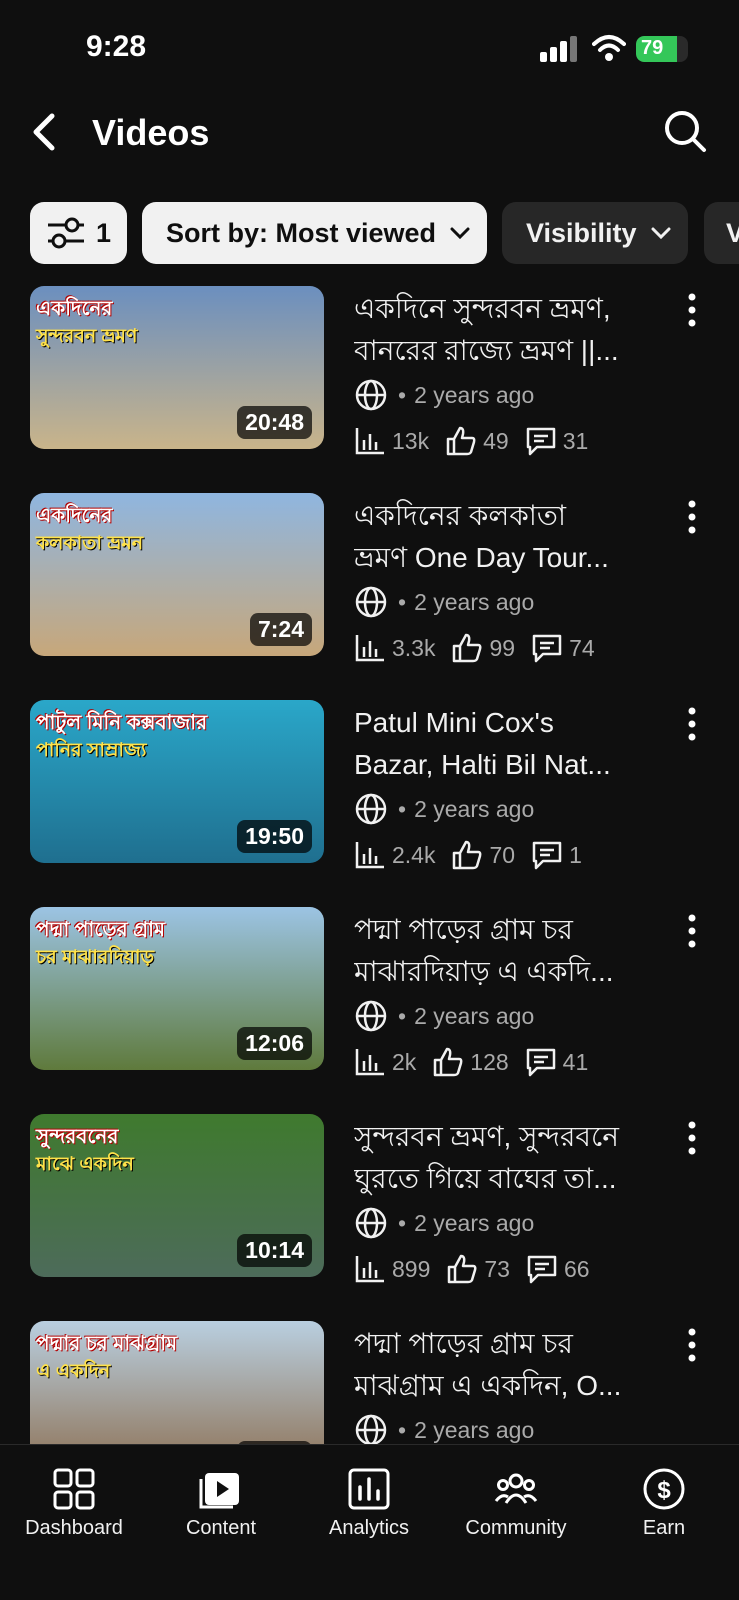  I want to click on comments-count: 66, so click(576, 1268).